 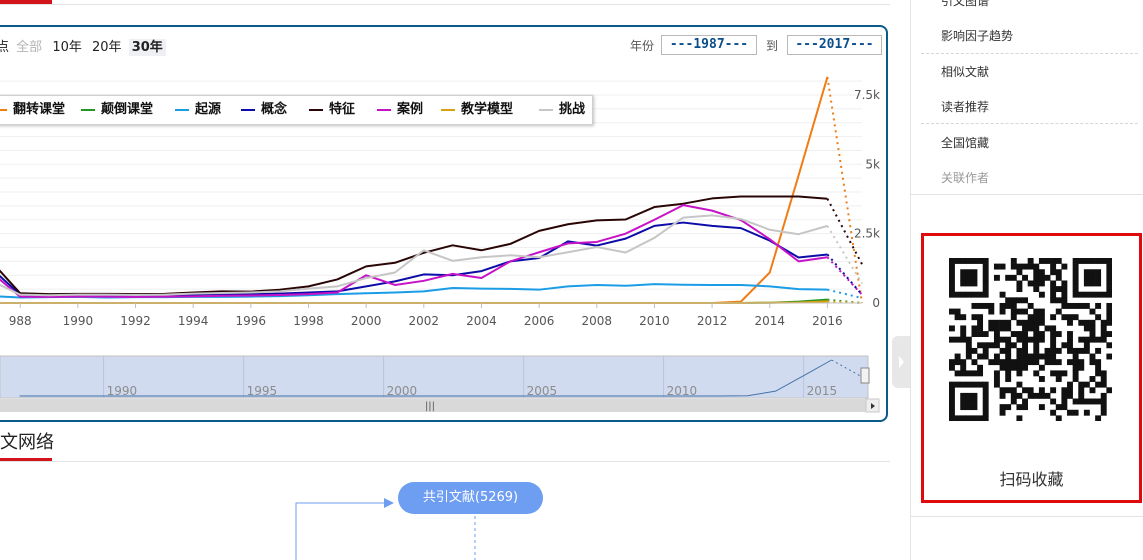 I want to click on legend-item: 翻转课堂, so click(x=32, y=110).